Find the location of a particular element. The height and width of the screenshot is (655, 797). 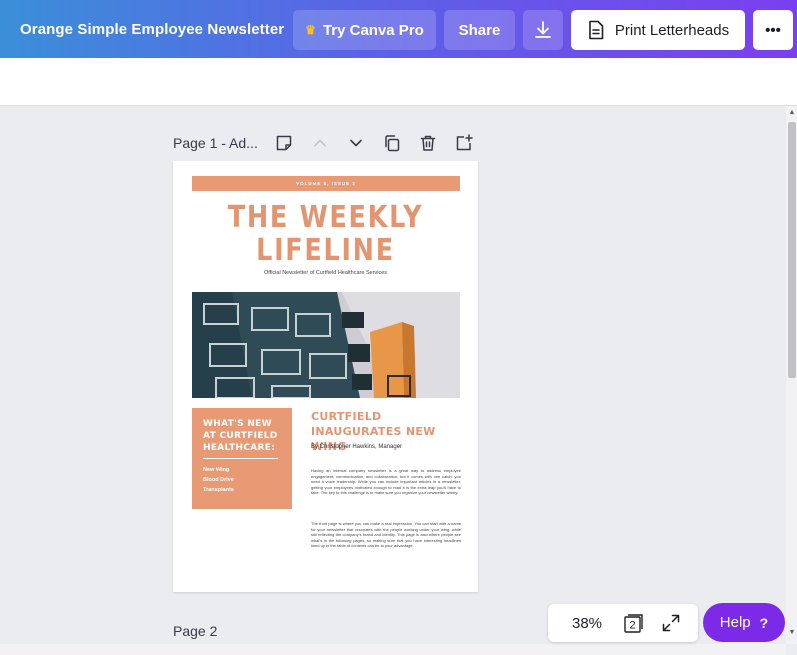

list-item: Transplants is located at coordinates (218, 490).